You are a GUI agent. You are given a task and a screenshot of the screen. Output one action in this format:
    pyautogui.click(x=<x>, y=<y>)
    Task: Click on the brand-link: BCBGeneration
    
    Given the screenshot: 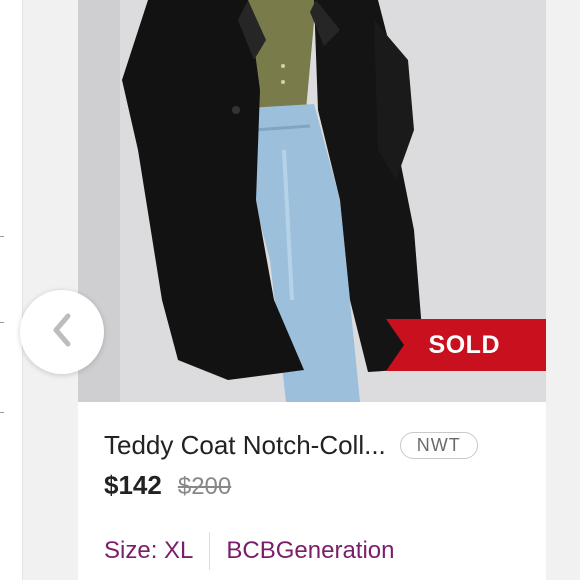 What is the action you would take?
    pyautogui.click(x=310, y=551)
    